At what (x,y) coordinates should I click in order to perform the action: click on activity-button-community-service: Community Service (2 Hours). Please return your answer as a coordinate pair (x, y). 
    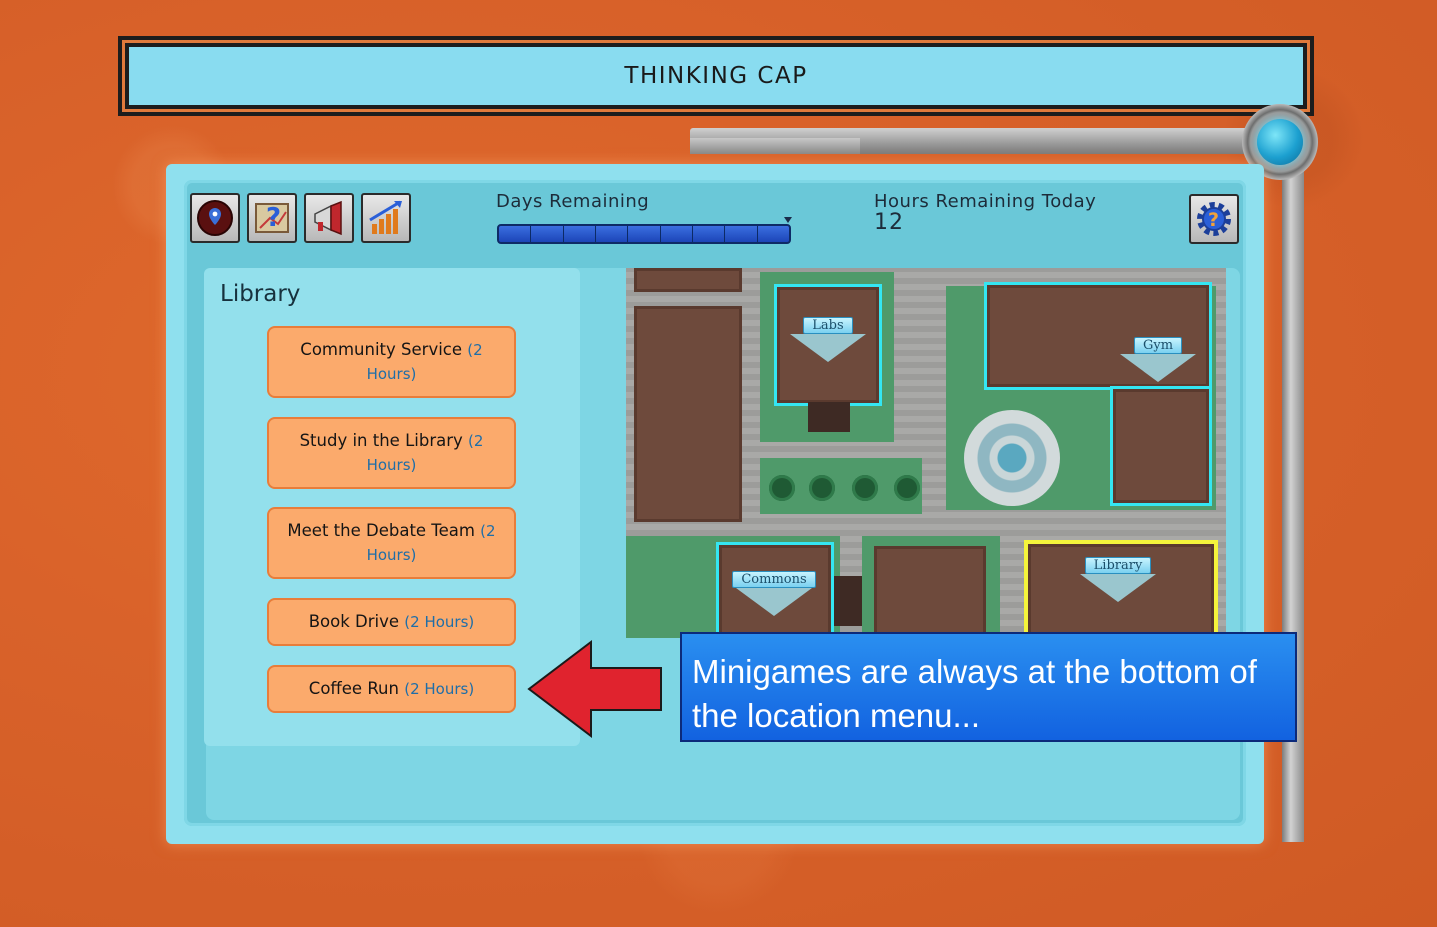
    Looking at the image, I should click on (391, 362).